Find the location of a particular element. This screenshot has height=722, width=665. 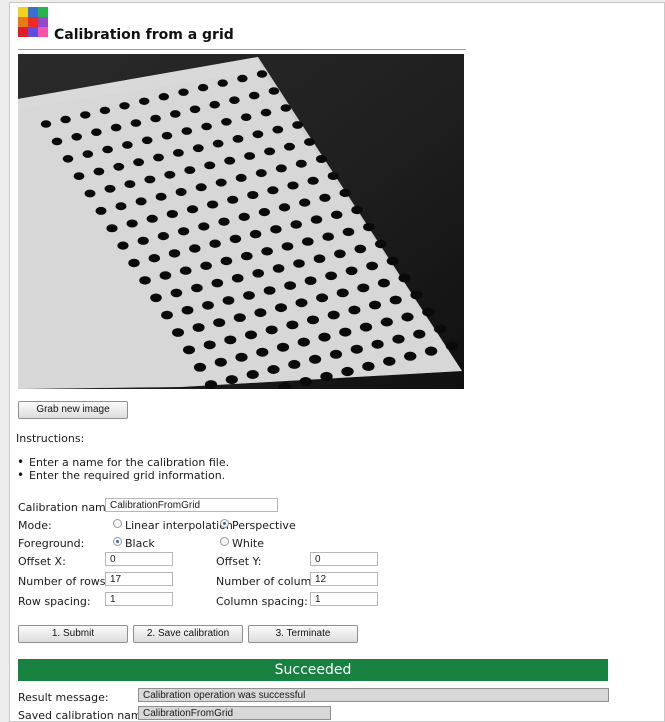

offset-x-input: 0 is located at coordinates (139, 559).